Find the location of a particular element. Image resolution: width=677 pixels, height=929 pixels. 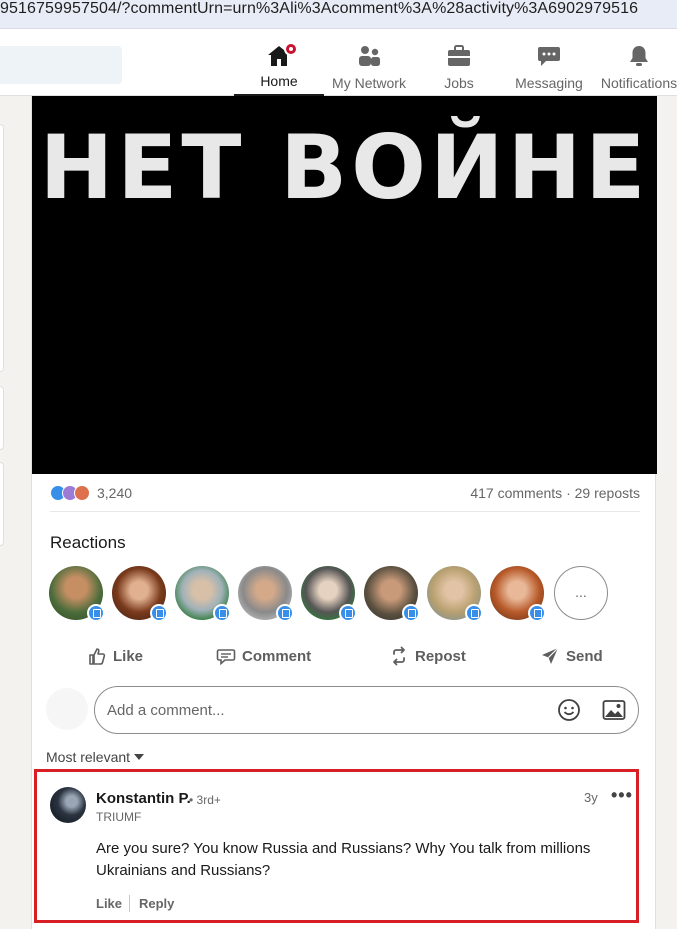

comment-author: Konstantin P. is located at coordinates (143, 798).